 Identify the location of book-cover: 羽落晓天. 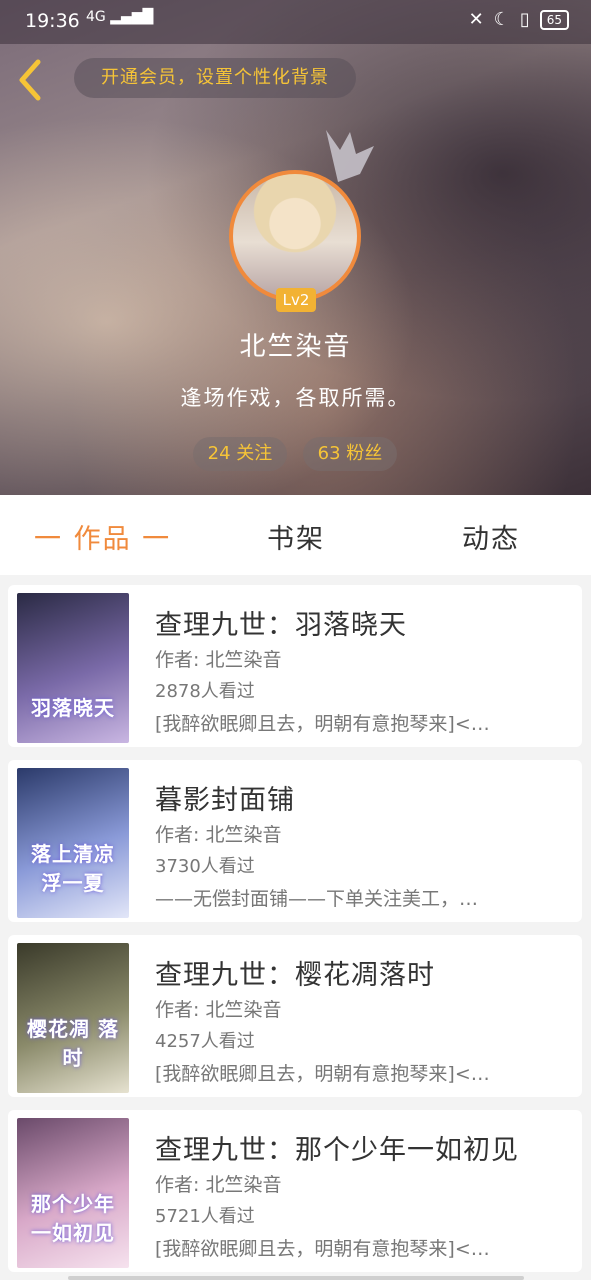
(73, 668).